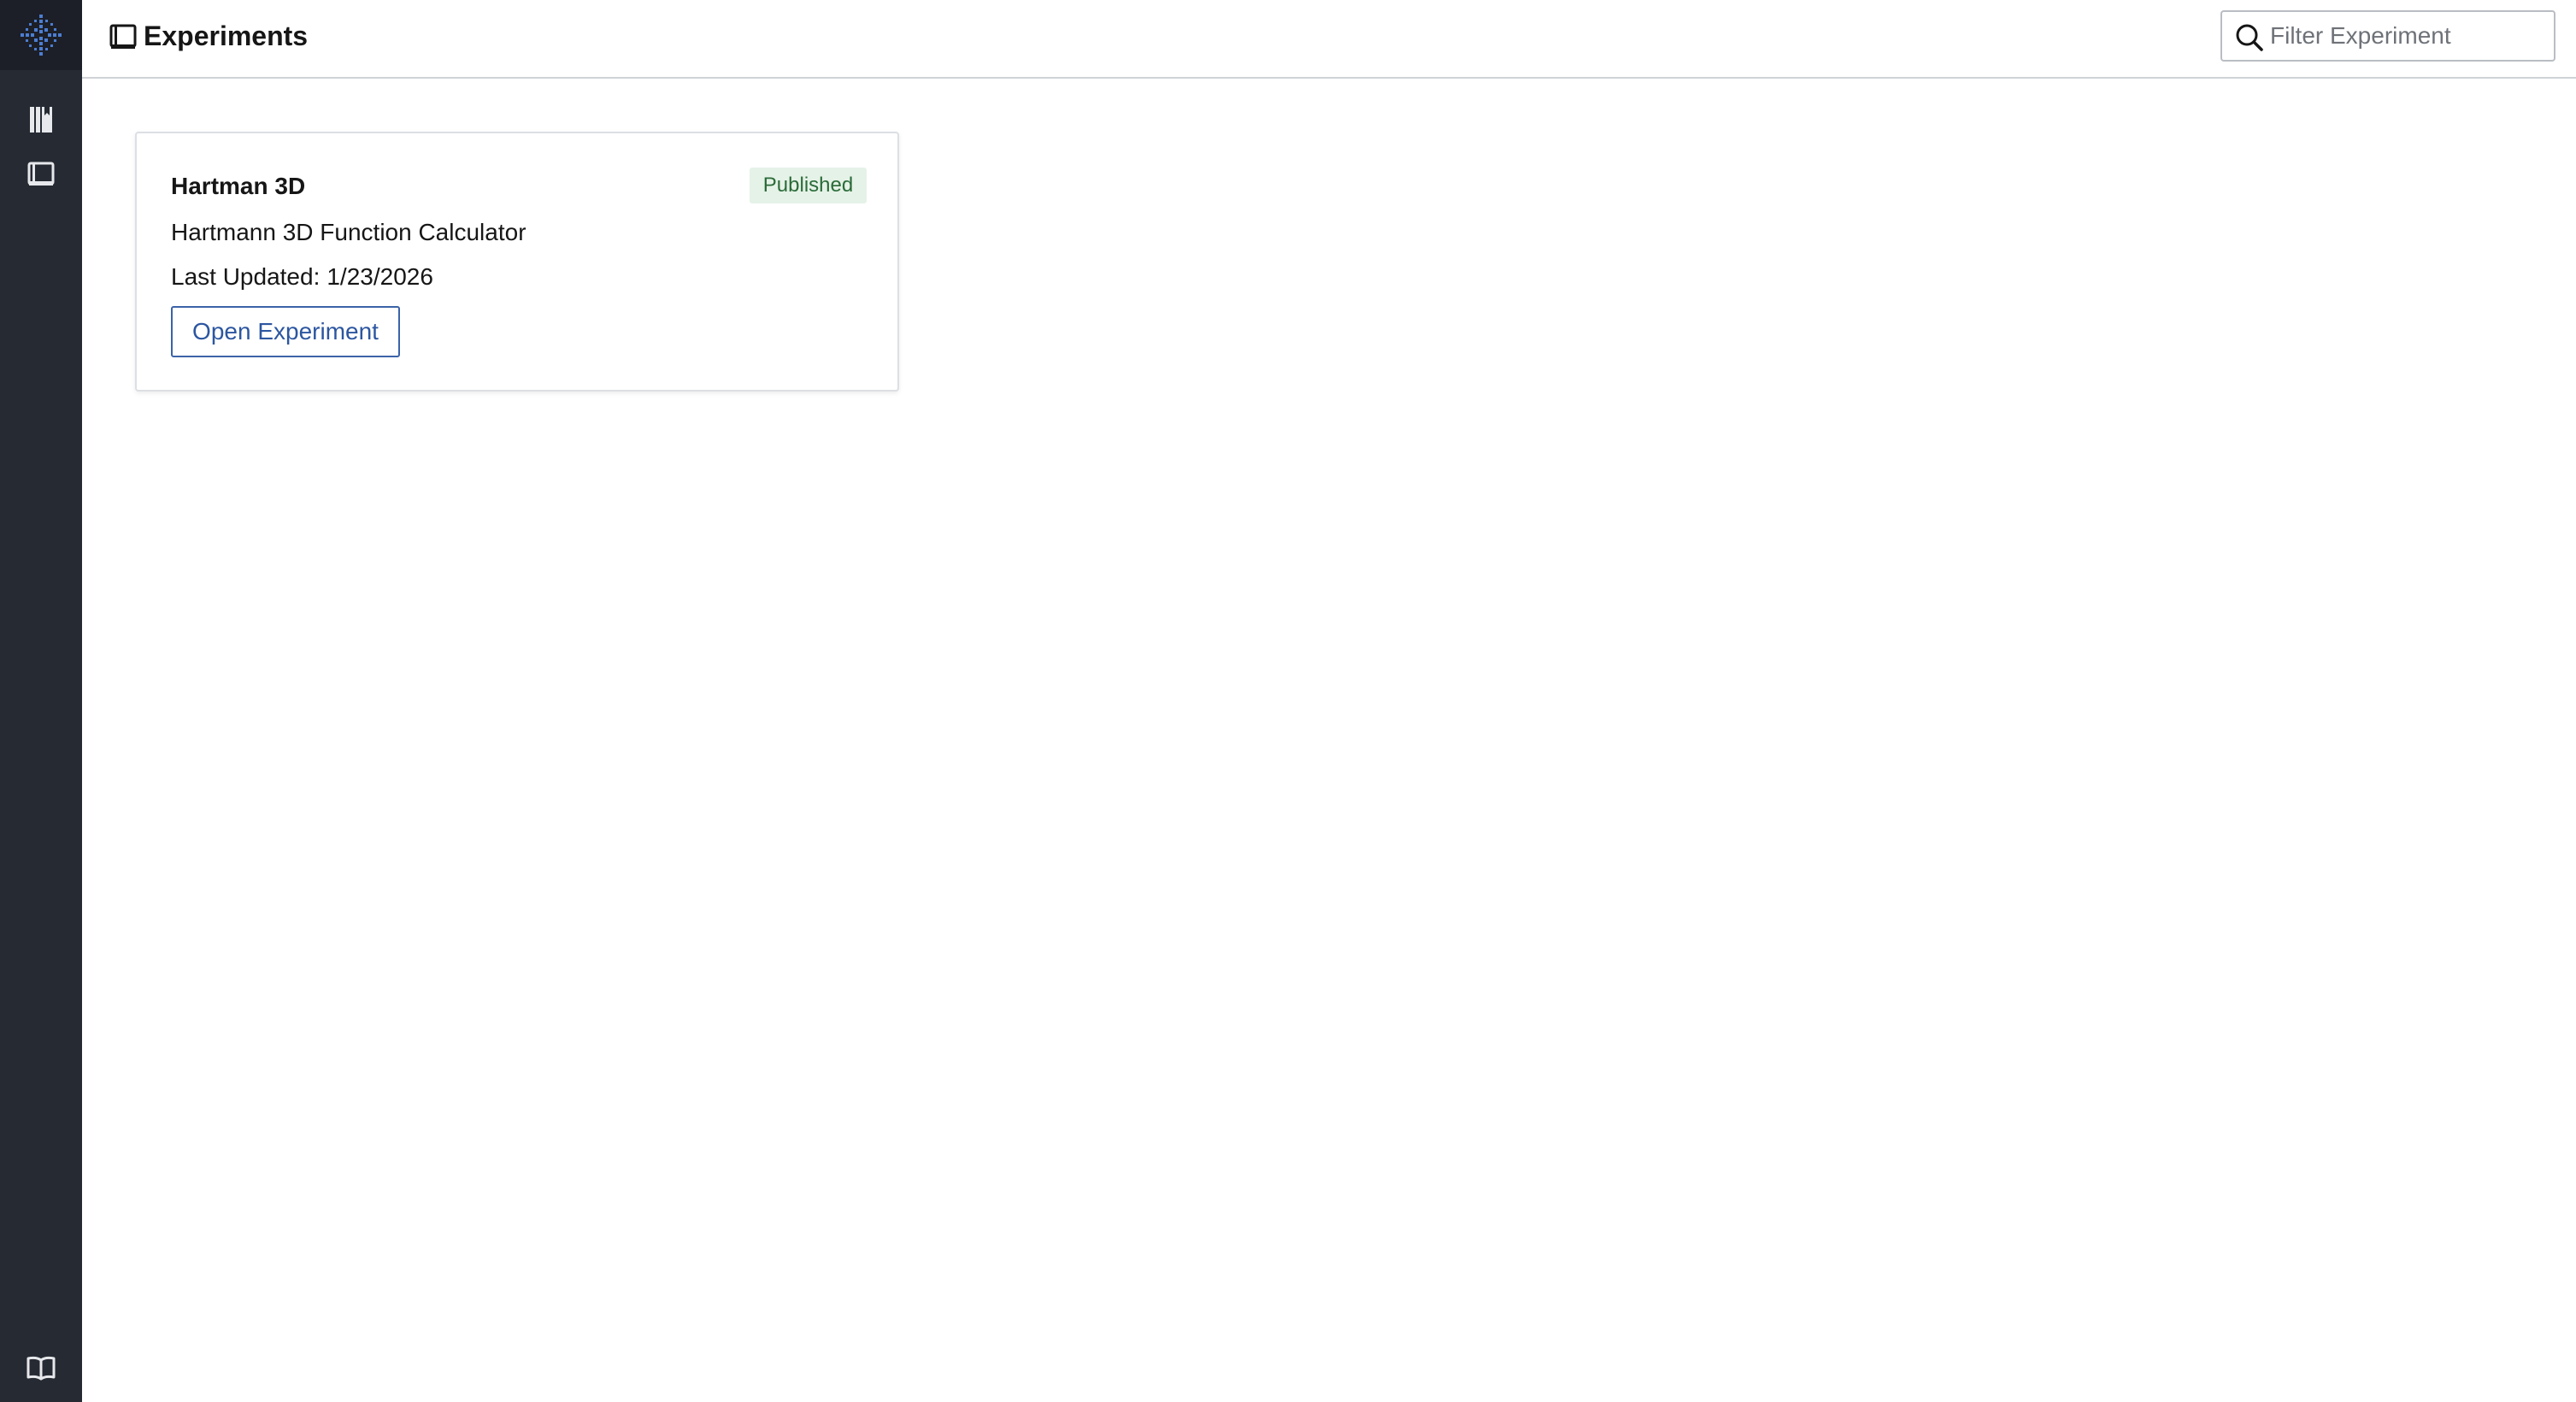  I want to click on sidebar-item-experiments, so click(41, 174).